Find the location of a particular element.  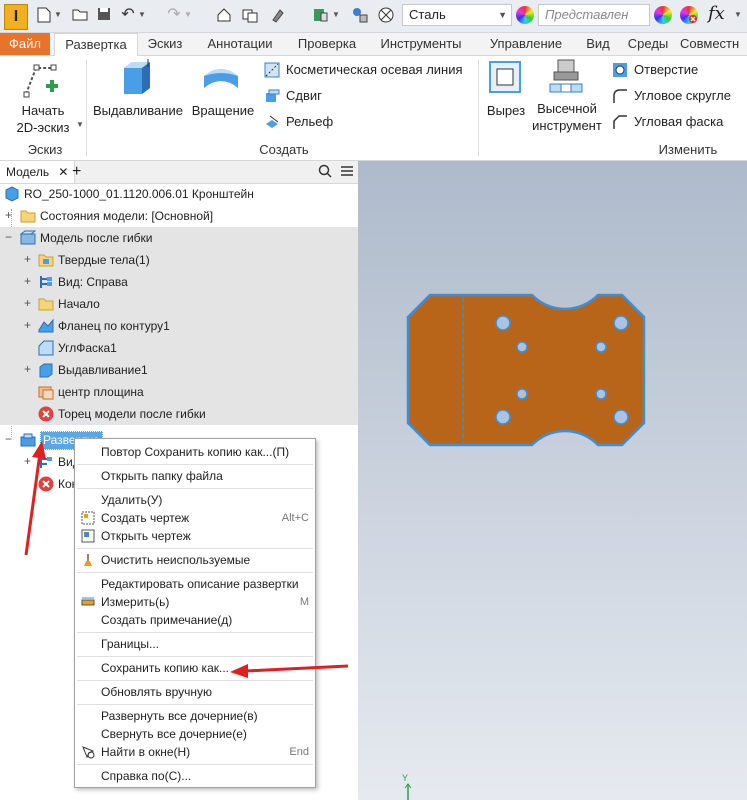

undo-icon: ↶ is located at coordinates (128, 15).